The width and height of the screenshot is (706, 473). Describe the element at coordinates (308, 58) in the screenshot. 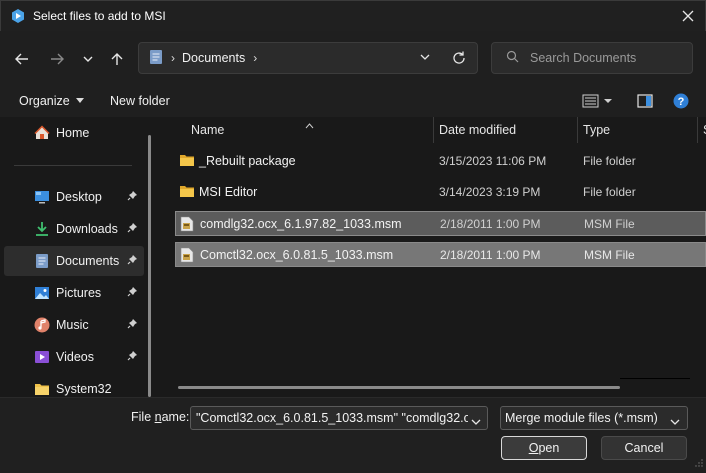

I see `address-bar: › Documents ›` at that location.